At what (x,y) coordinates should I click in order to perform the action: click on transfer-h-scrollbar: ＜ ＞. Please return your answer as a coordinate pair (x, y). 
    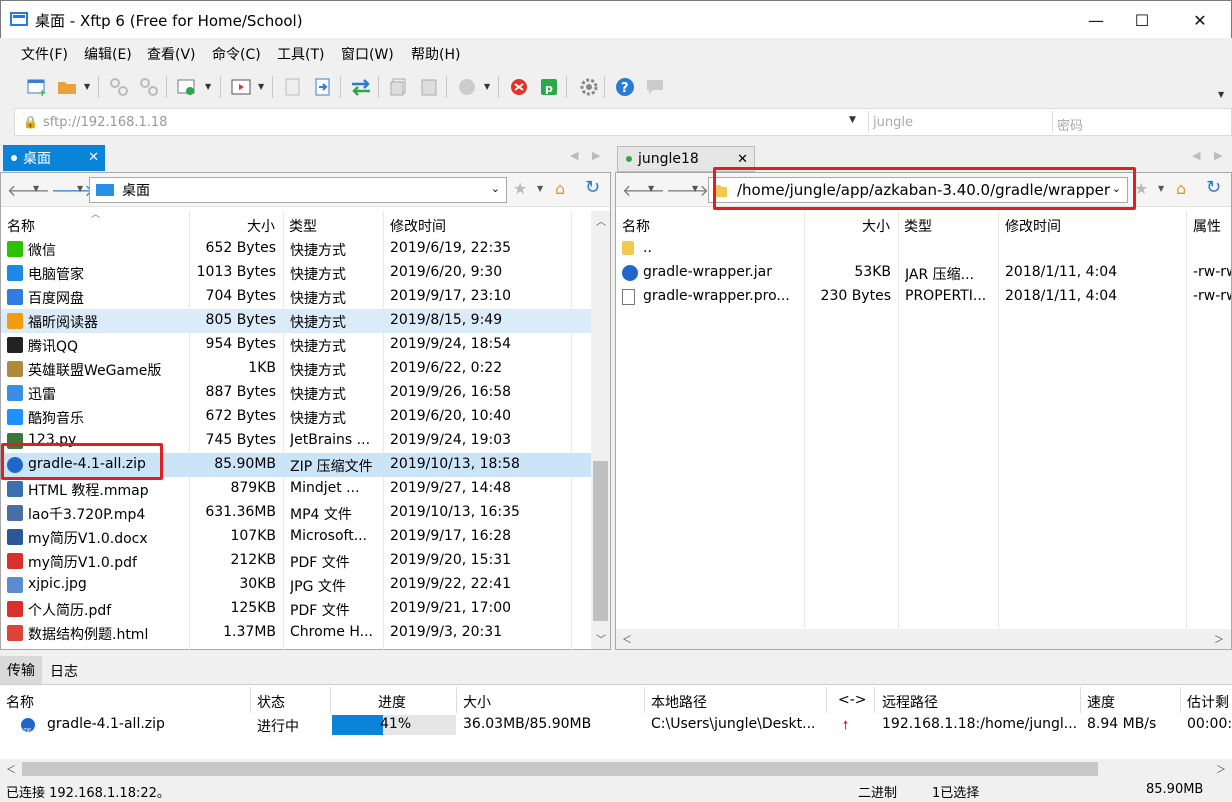
    Looking at the image, I should click on (616, 769).